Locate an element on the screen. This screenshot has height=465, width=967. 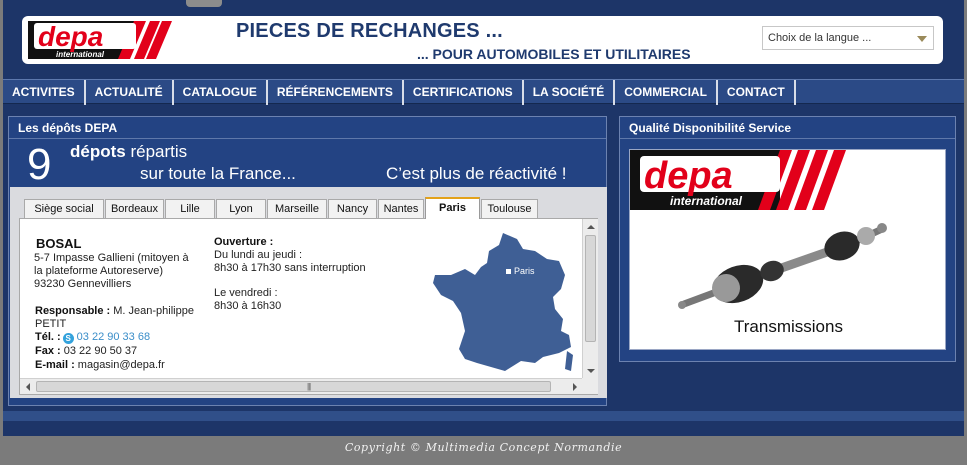
scroll-corner is located at coordinates (590, 386).